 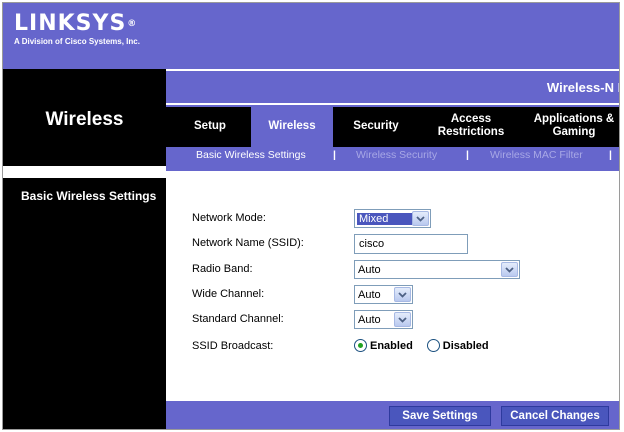 What do you see at coordinates (84, 119) in the screenshot?
I see `page-title: Wireless` at bounding box center [84, 119].